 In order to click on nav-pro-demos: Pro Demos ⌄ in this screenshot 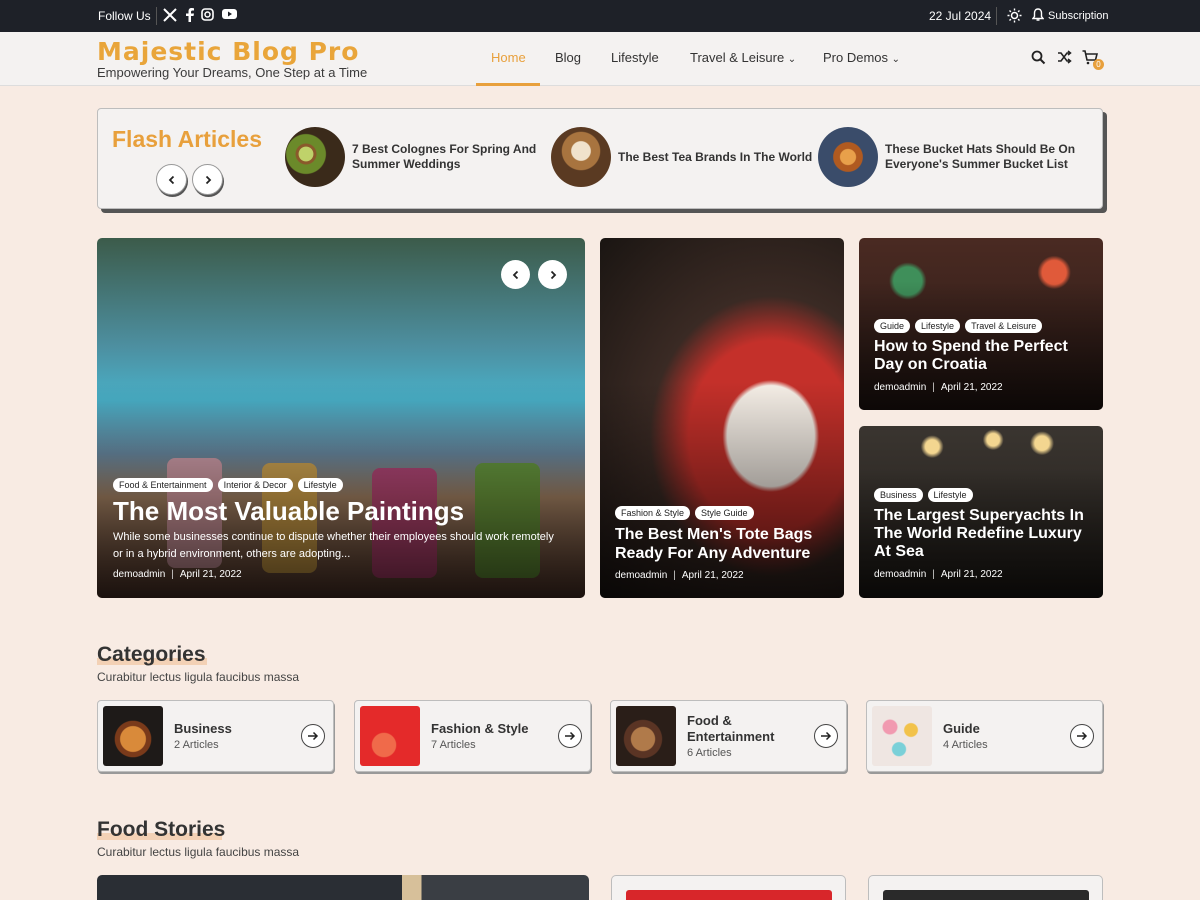, I will do `click(861, 57)`.